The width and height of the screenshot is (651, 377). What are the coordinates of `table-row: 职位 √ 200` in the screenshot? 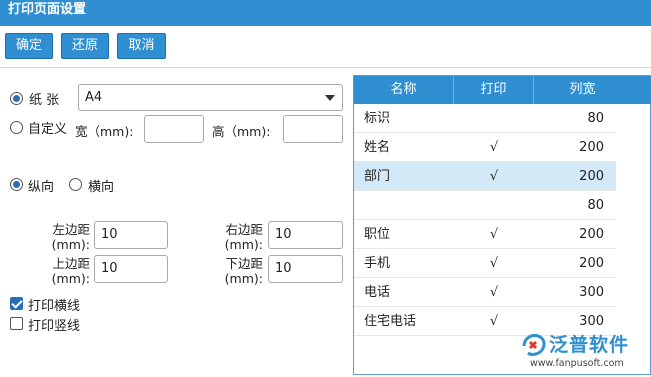 It's located at (485, 234).